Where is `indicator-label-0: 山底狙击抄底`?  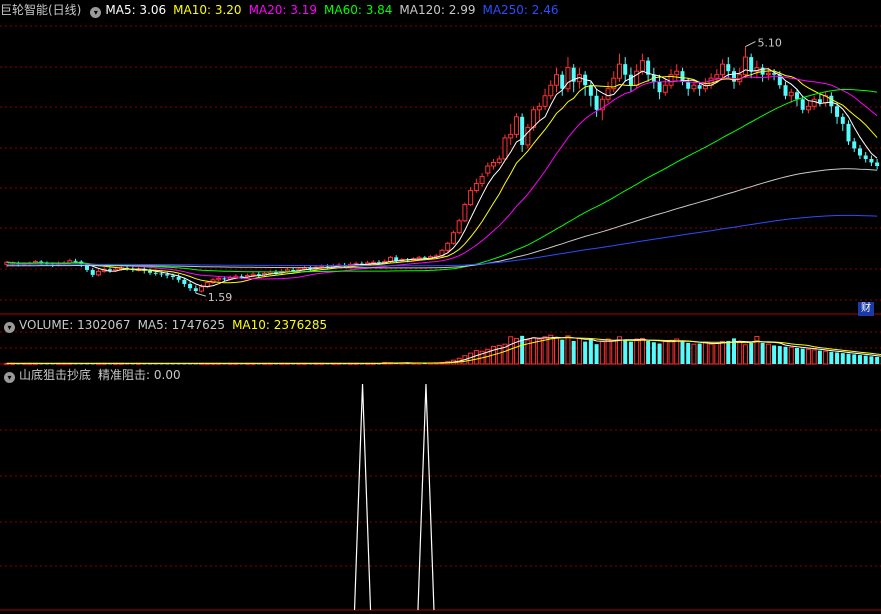
indicator-label-0: 山底狙击抄底 is located at coordinates (55, 375).